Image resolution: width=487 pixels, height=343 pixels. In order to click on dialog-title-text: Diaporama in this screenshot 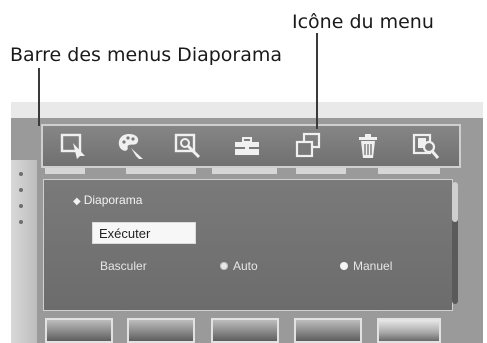, I will do `click(113, 200)`.